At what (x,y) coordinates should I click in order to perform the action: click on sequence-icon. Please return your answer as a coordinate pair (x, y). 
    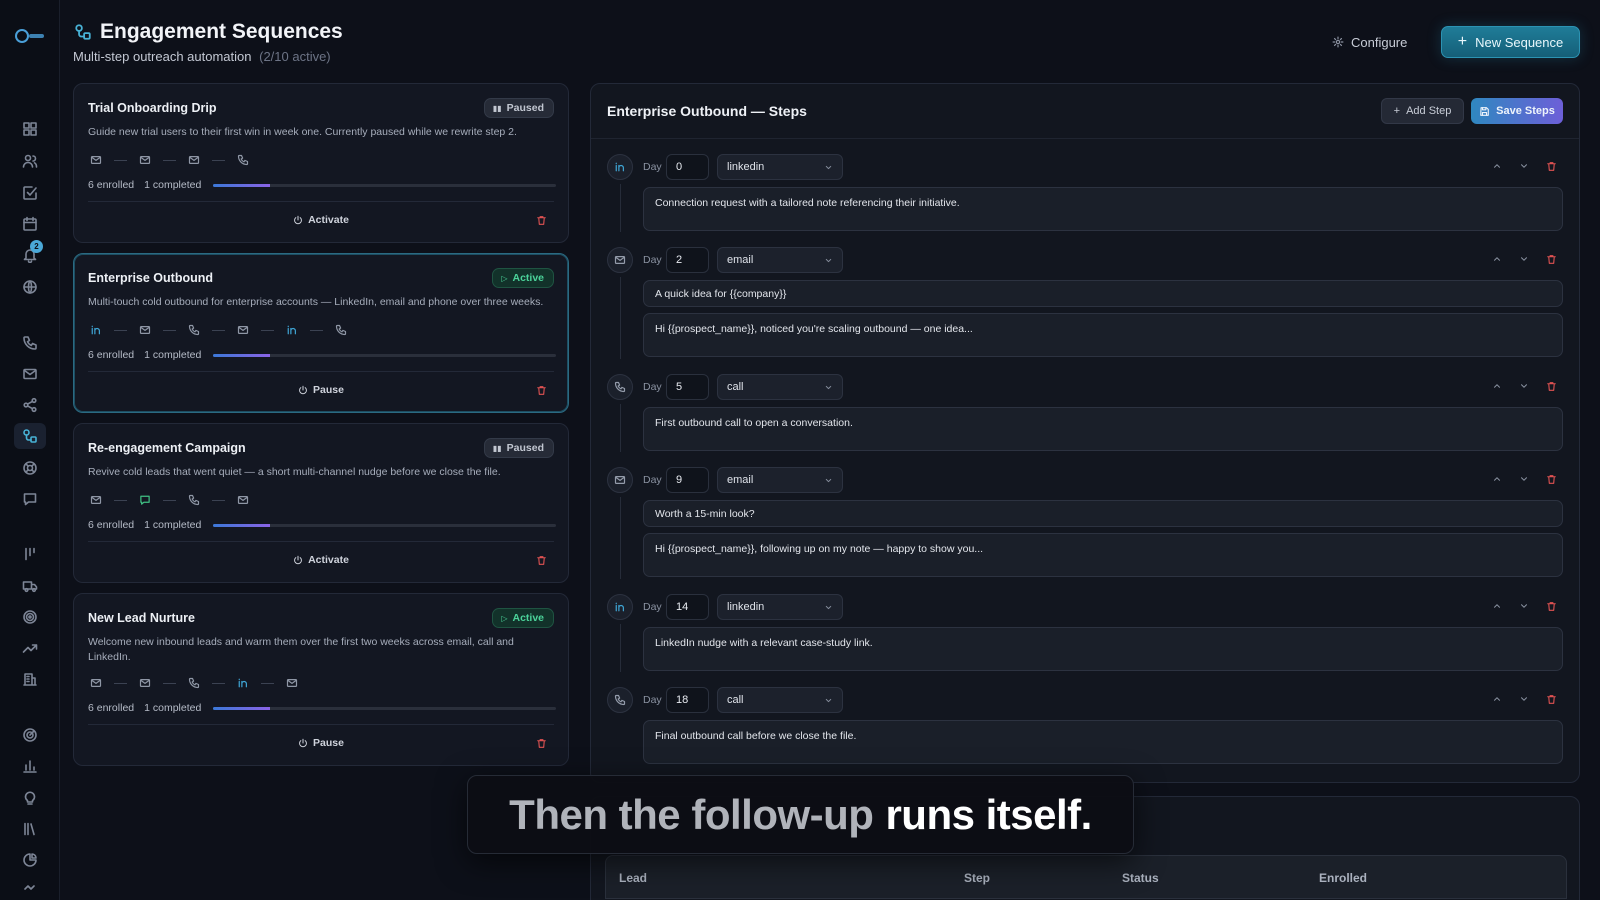
    Looking at the image, I should click on (30, 436).